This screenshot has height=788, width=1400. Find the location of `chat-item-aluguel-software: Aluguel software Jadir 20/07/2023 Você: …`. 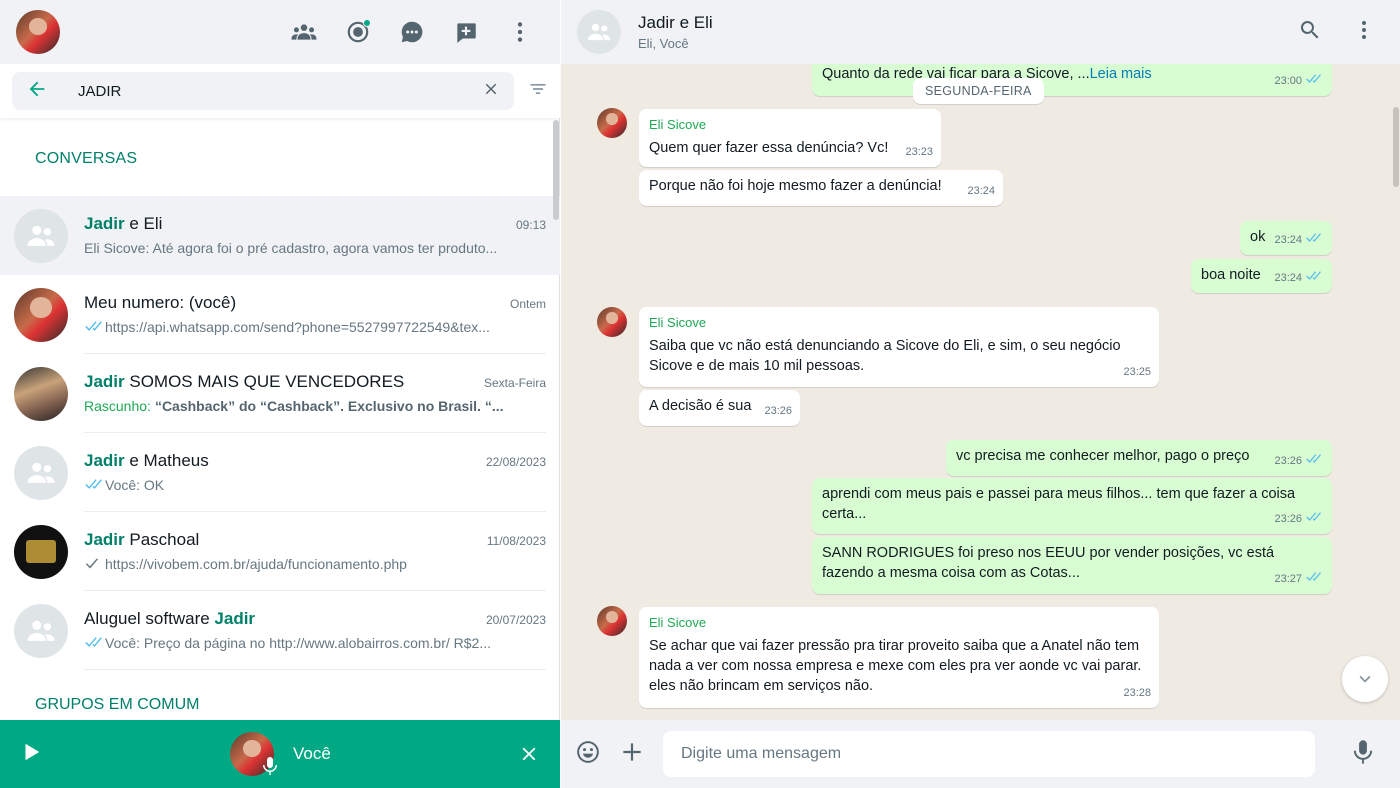

chat-item-aluguel-software: Aluguel software Jadir 20/07/2023 Você: … is located at coordinates (280, 630).